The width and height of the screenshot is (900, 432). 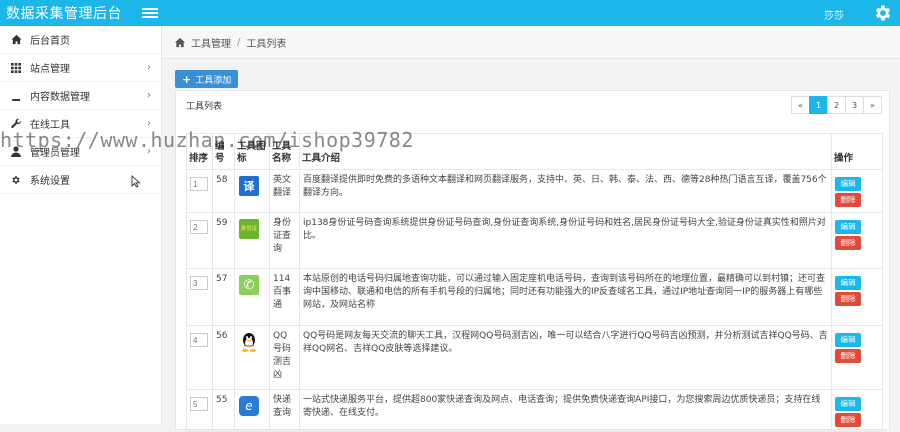 What do you see at coordinates (872, 105) in the screenshot?
I see `pagination-next: »` at bounding box center [872, 105].